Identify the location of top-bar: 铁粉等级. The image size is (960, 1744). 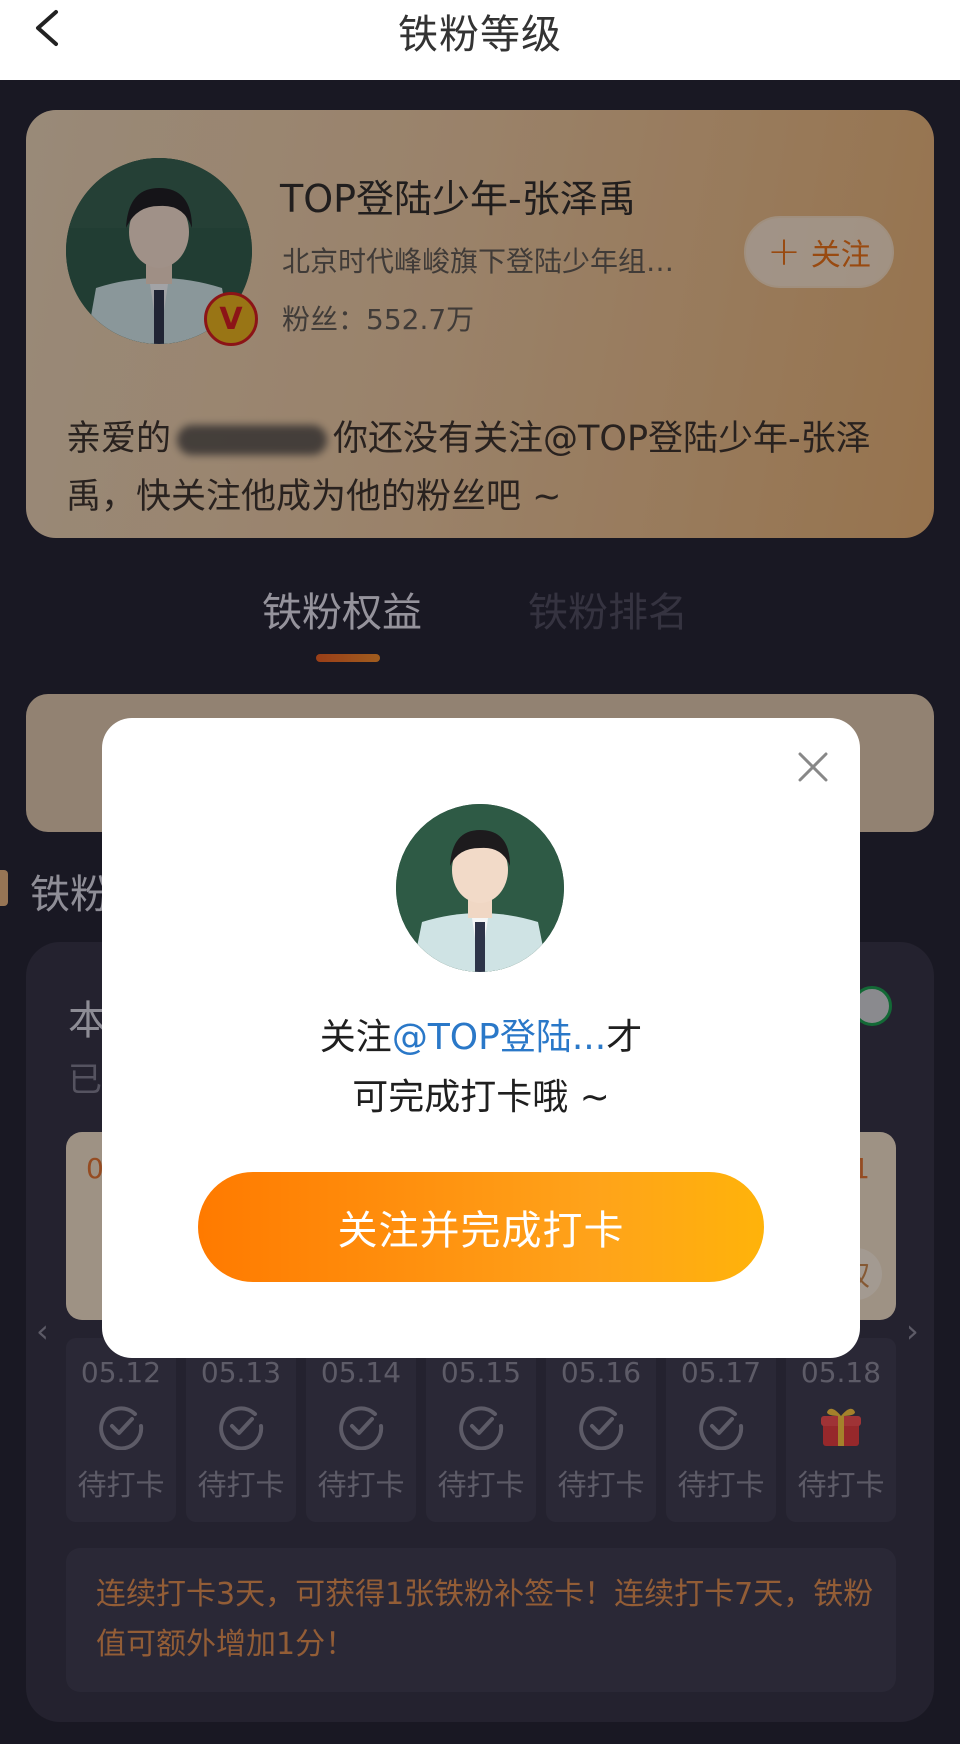
(480, 40).